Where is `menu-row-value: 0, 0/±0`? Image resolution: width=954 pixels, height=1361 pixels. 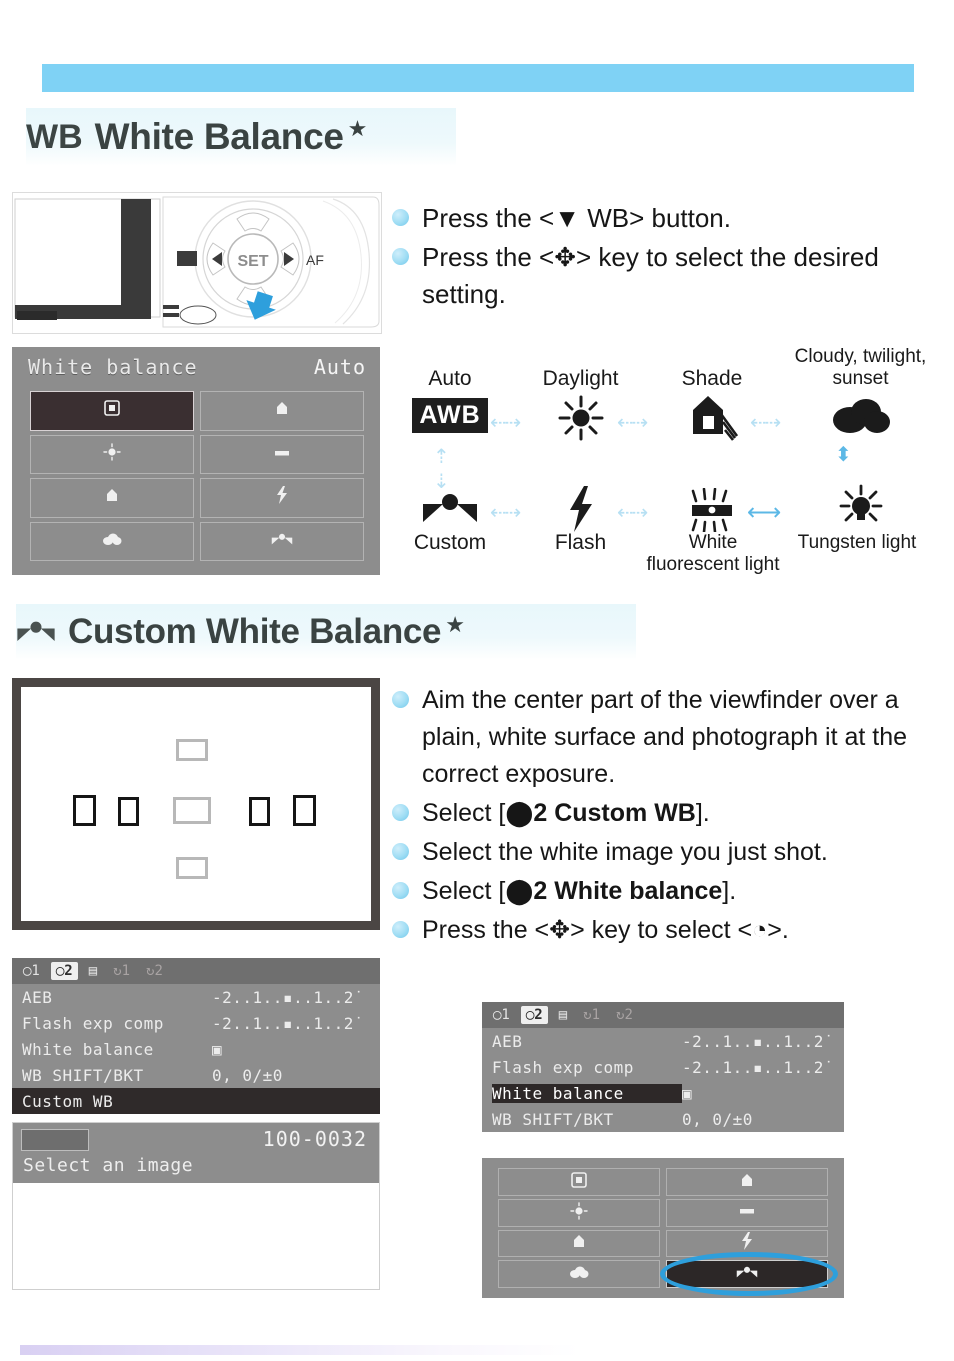 menu-row-value: 0, 0/±0 is located at coordinates (717, 1119).